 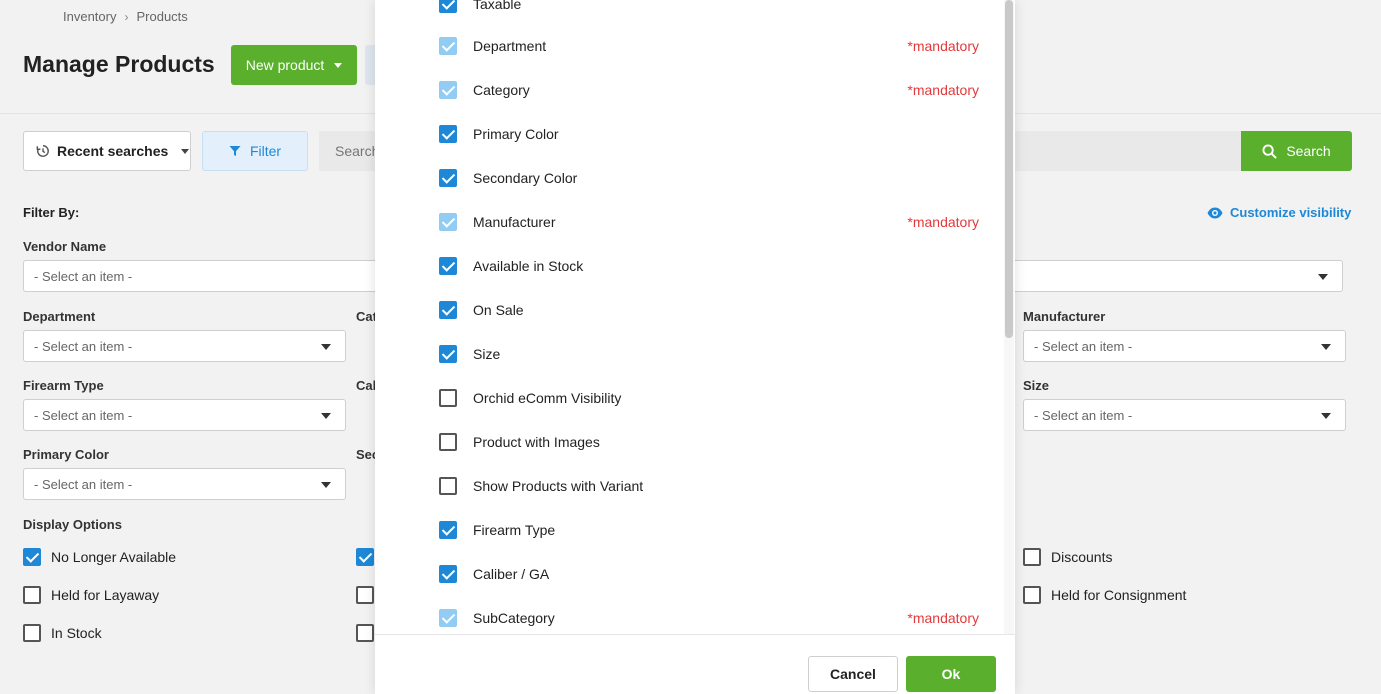 I want to click on display-option-in-stock: In Stock, so click(x=62, y=633).